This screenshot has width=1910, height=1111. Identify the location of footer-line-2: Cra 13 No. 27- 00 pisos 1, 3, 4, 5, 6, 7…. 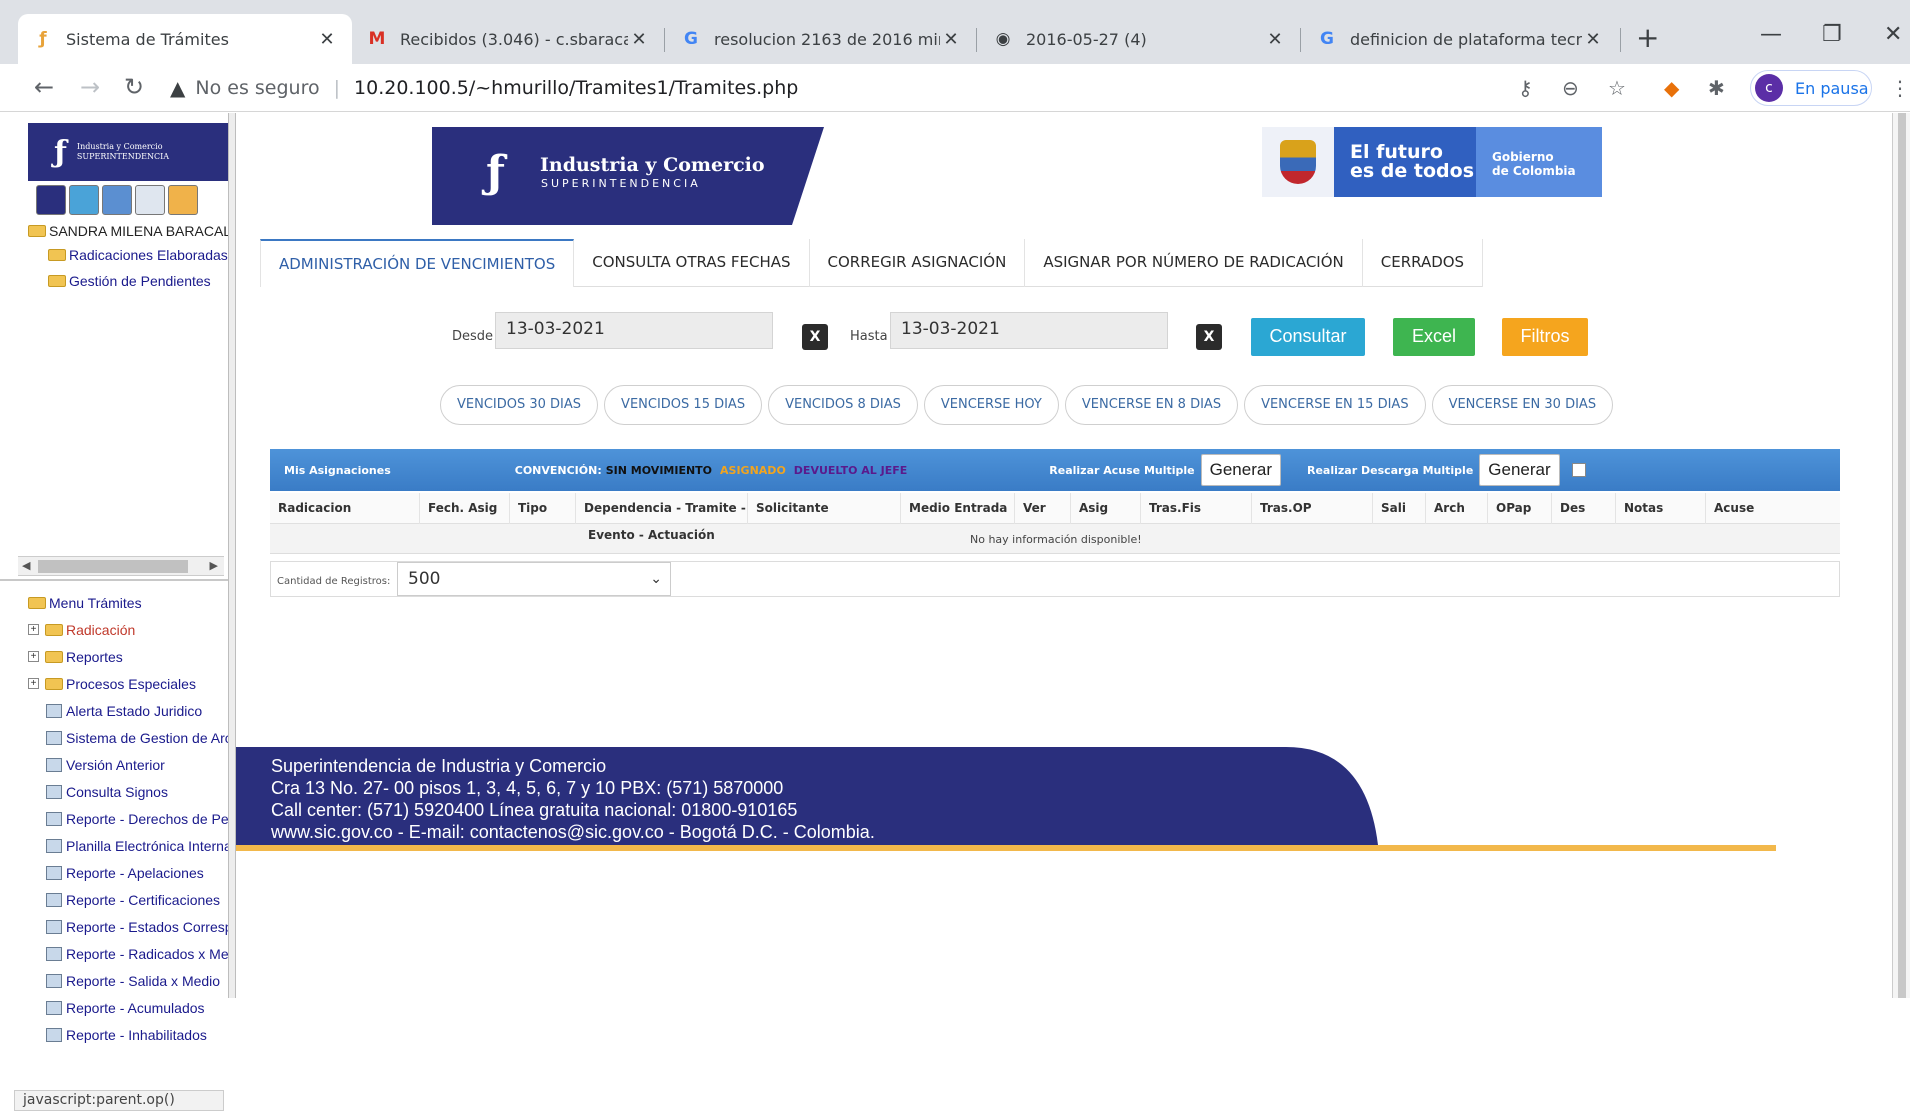
(527, 788).